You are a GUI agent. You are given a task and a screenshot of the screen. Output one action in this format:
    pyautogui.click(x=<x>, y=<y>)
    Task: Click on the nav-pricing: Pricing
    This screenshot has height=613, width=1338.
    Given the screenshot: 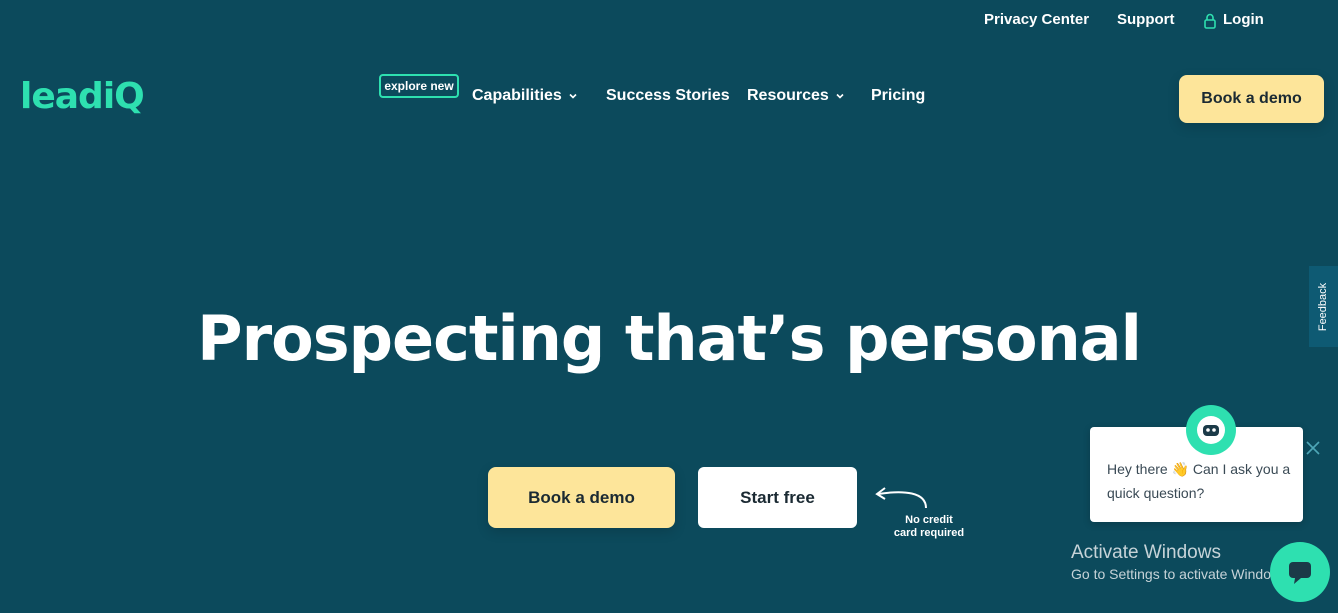 What is the action you would take?
    pyautogui.click(x=898, y=96)
    